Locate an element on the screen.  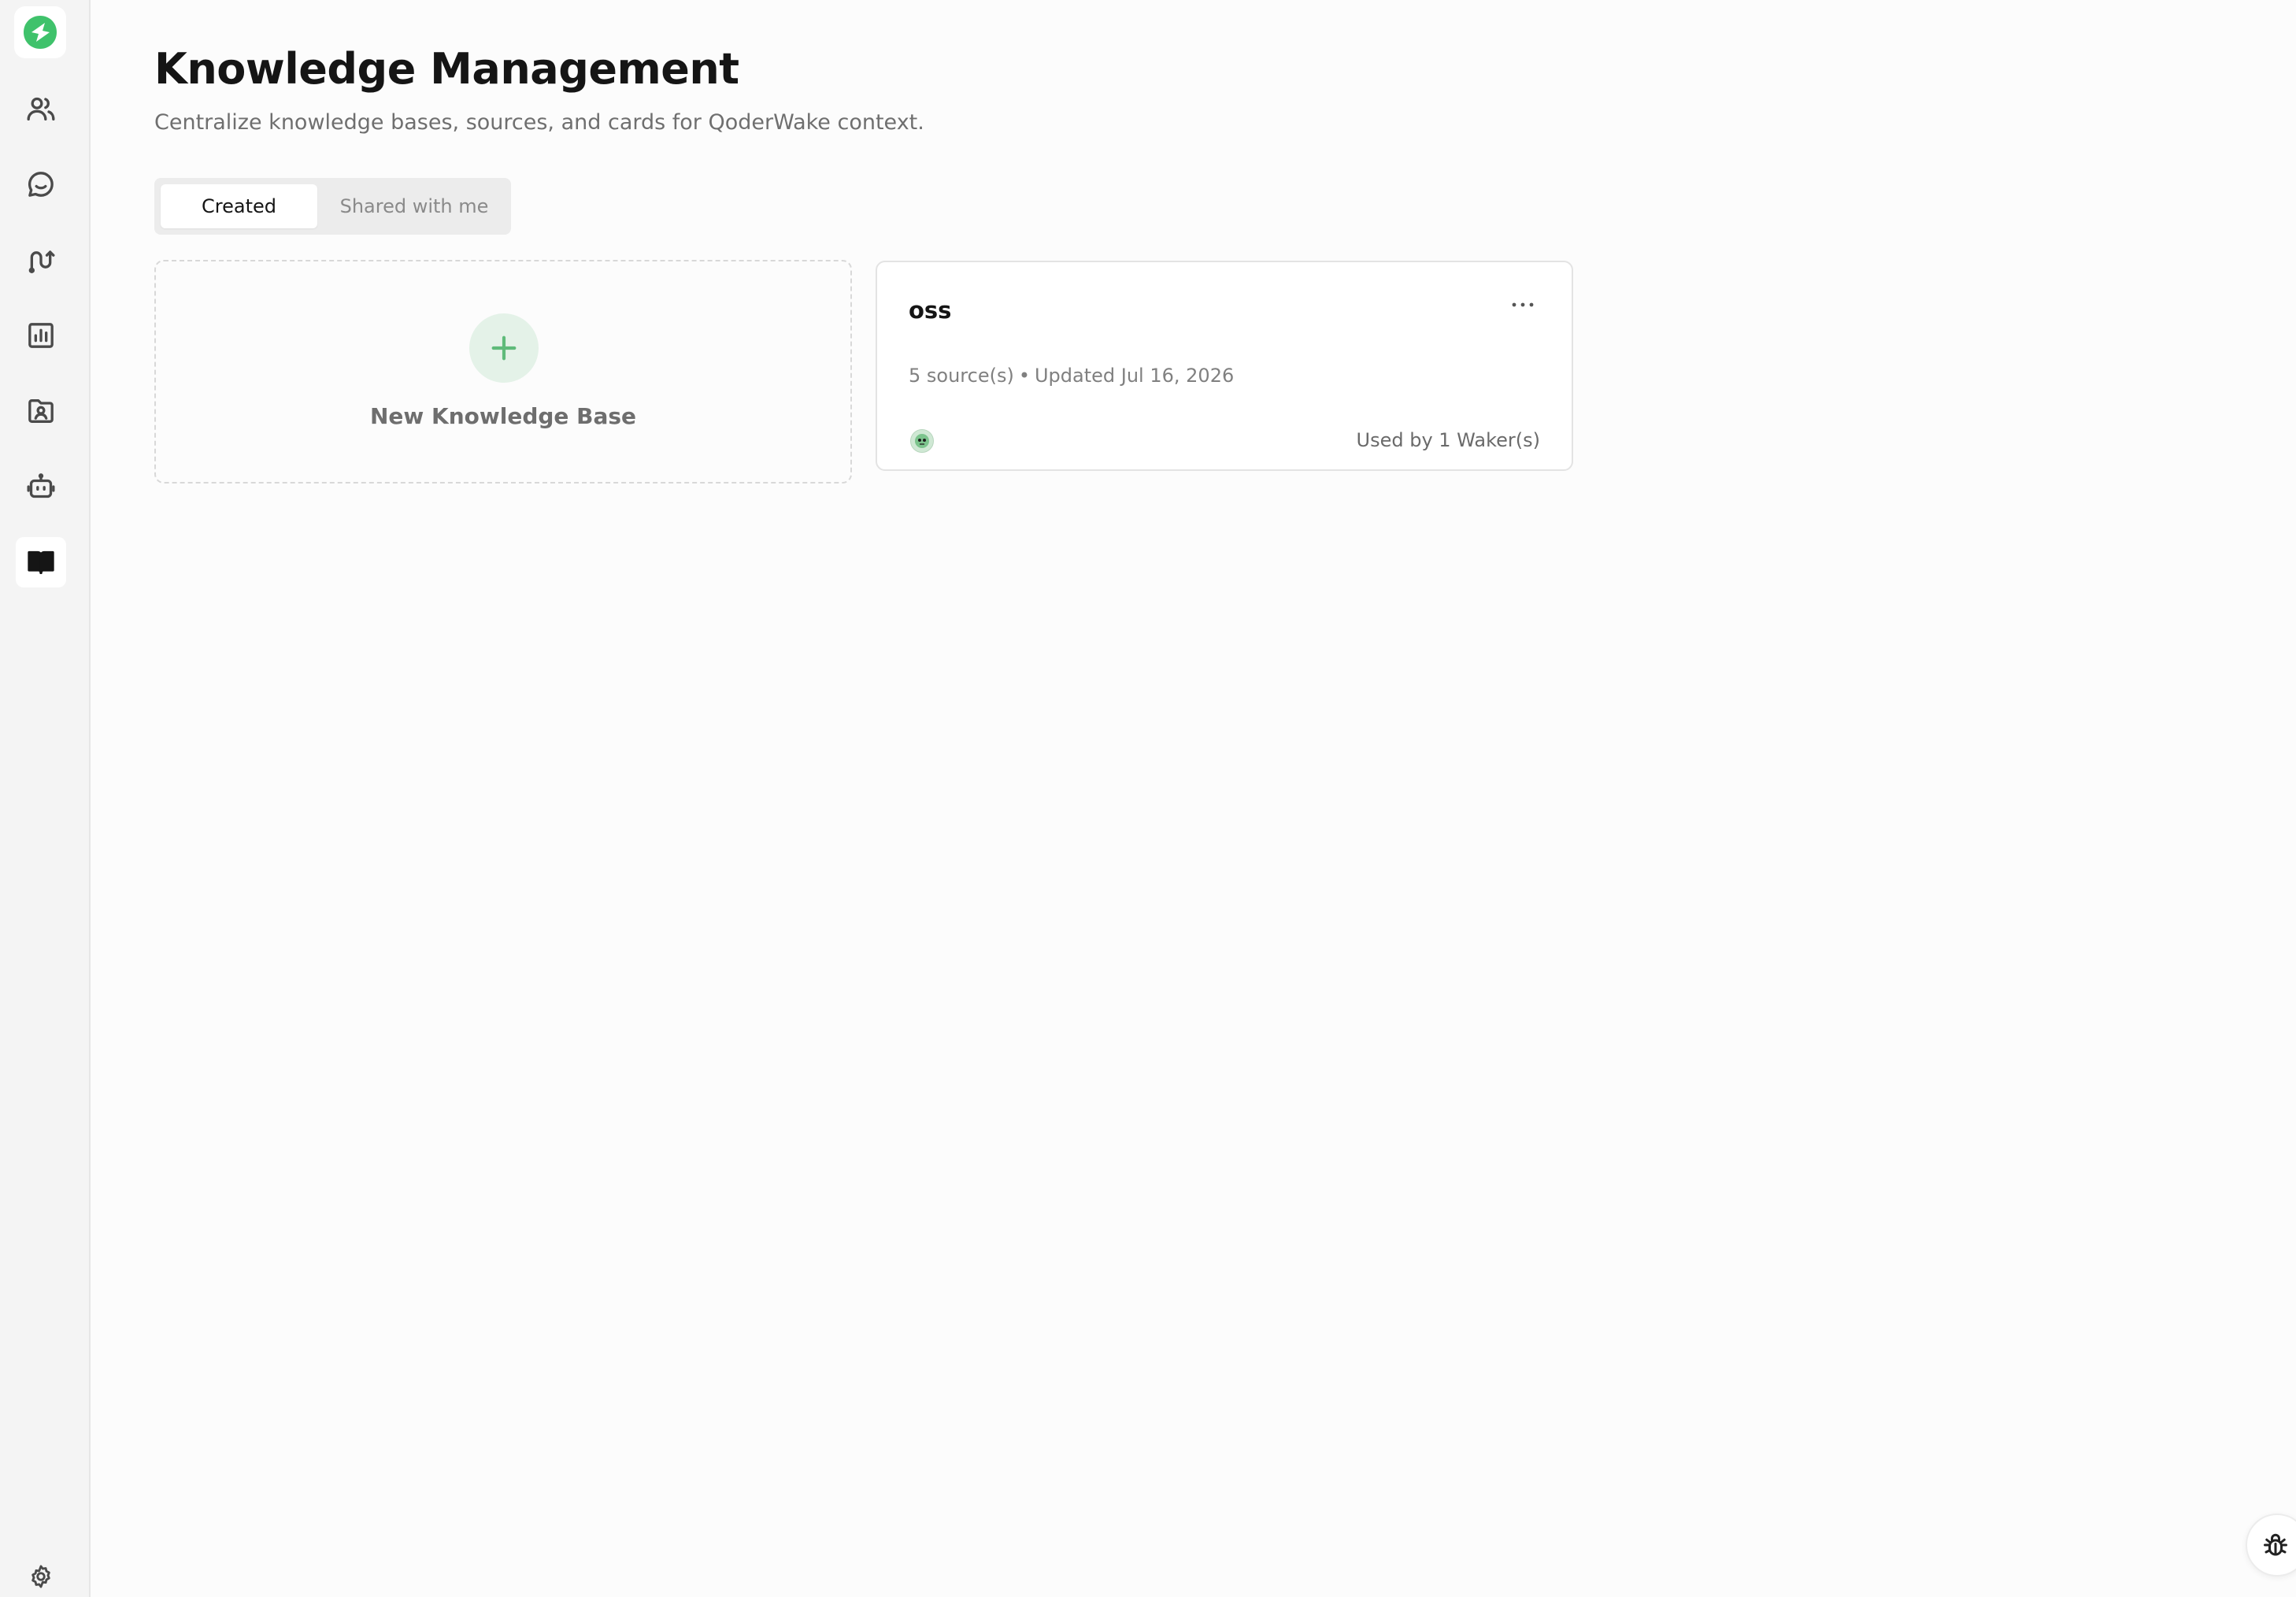
sidebar-item-users is located at coordinates (41, 108).